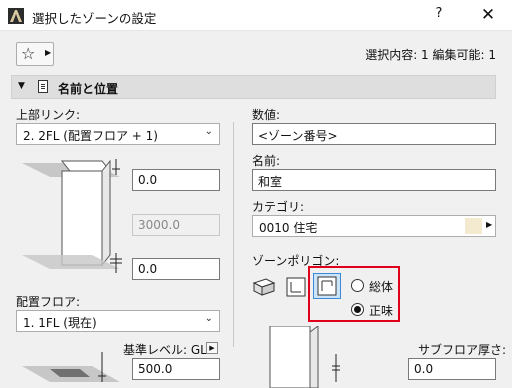  Describe the element at coordinates (473, 226) in the screenshot. I see `category-color-swatch` at that location.